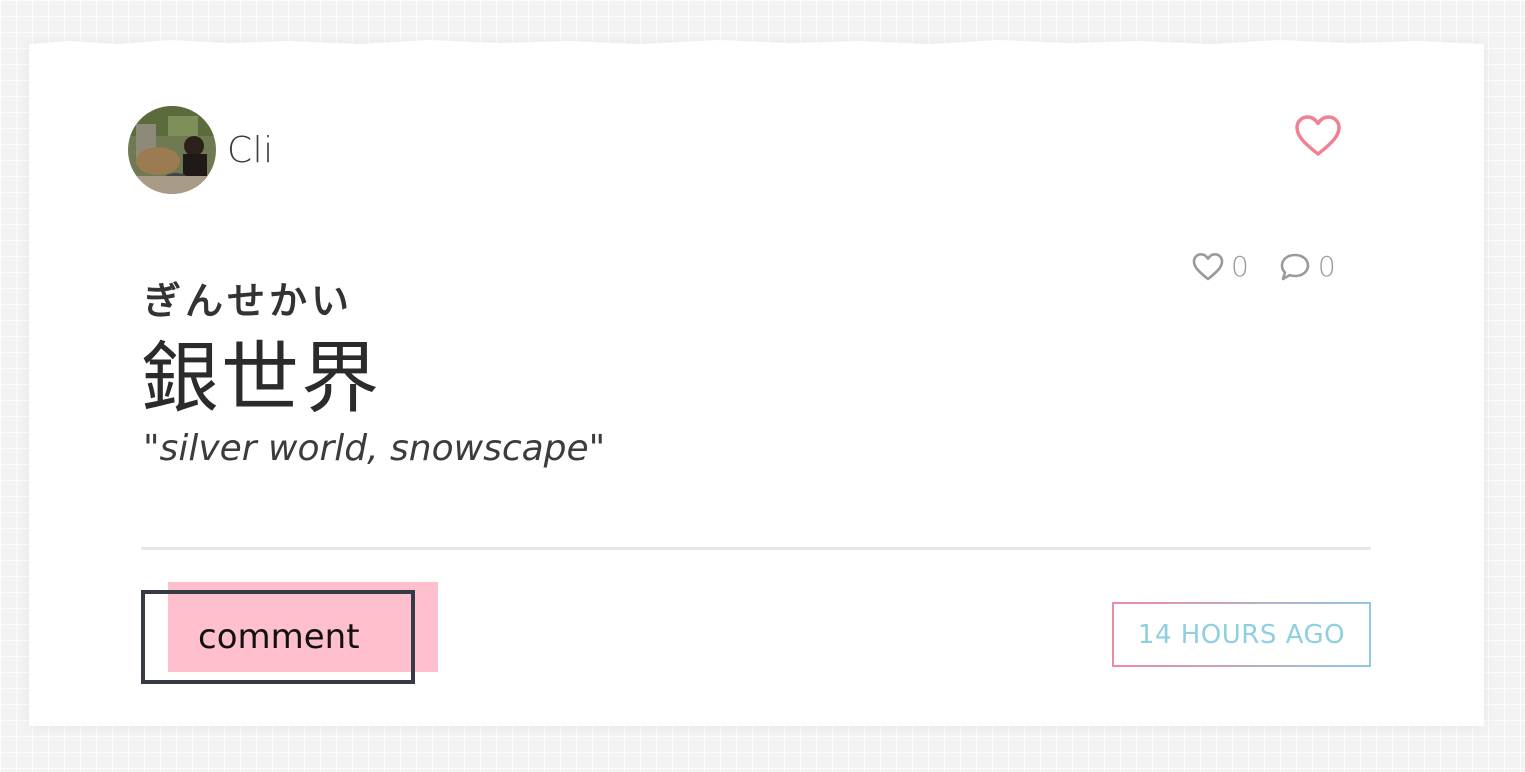  I want to click on heart-outline-icon, so click(1208, 266).